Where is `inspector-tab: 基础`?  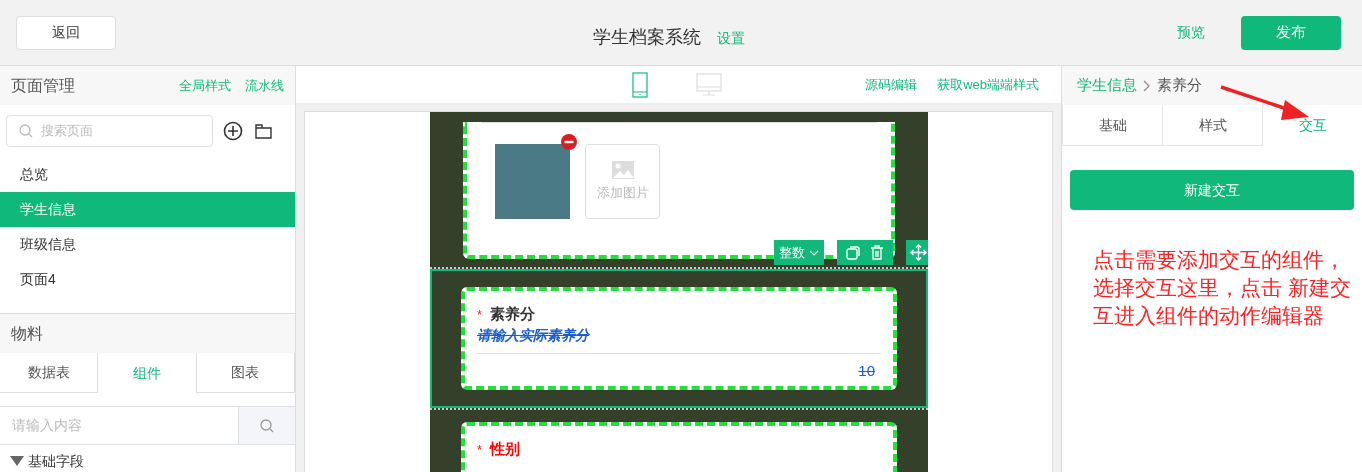
inspector-tab: 基础 is located at coordinates (1112, 125).